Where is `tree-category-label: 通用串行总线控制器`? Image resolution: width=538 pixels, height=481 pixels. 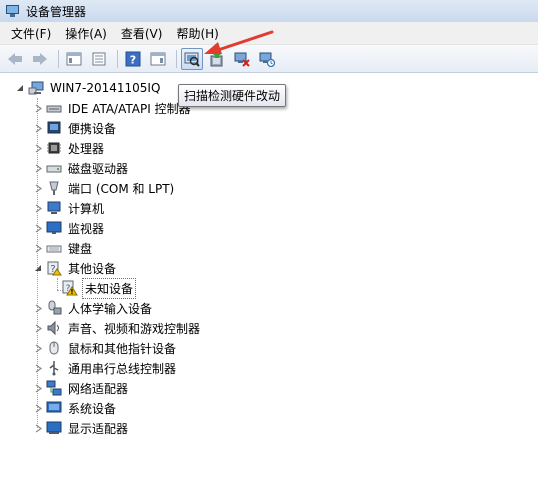 tree-category-label: 通用串行总线控制器 is located at coordinates (122, 368).